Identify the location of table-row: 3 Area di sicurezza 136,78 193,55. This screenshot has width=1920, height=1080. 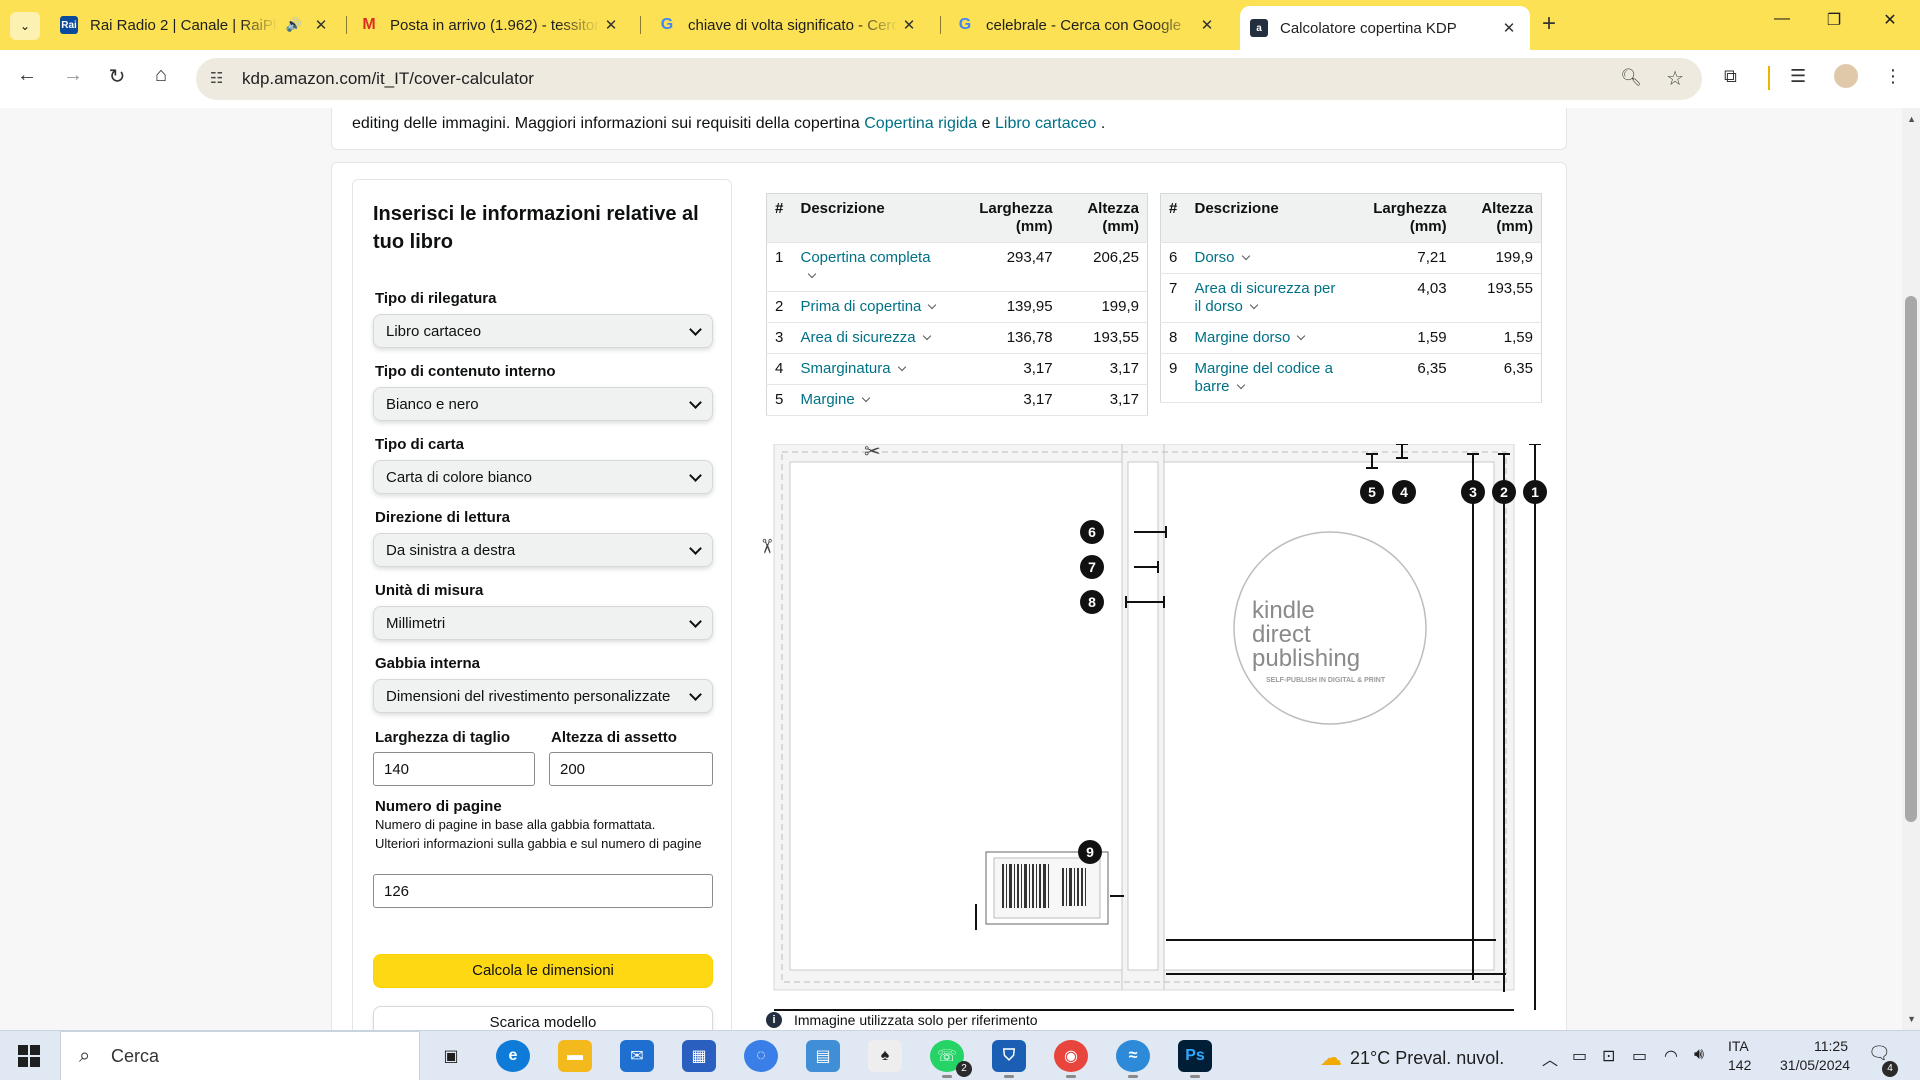
(957, 338).